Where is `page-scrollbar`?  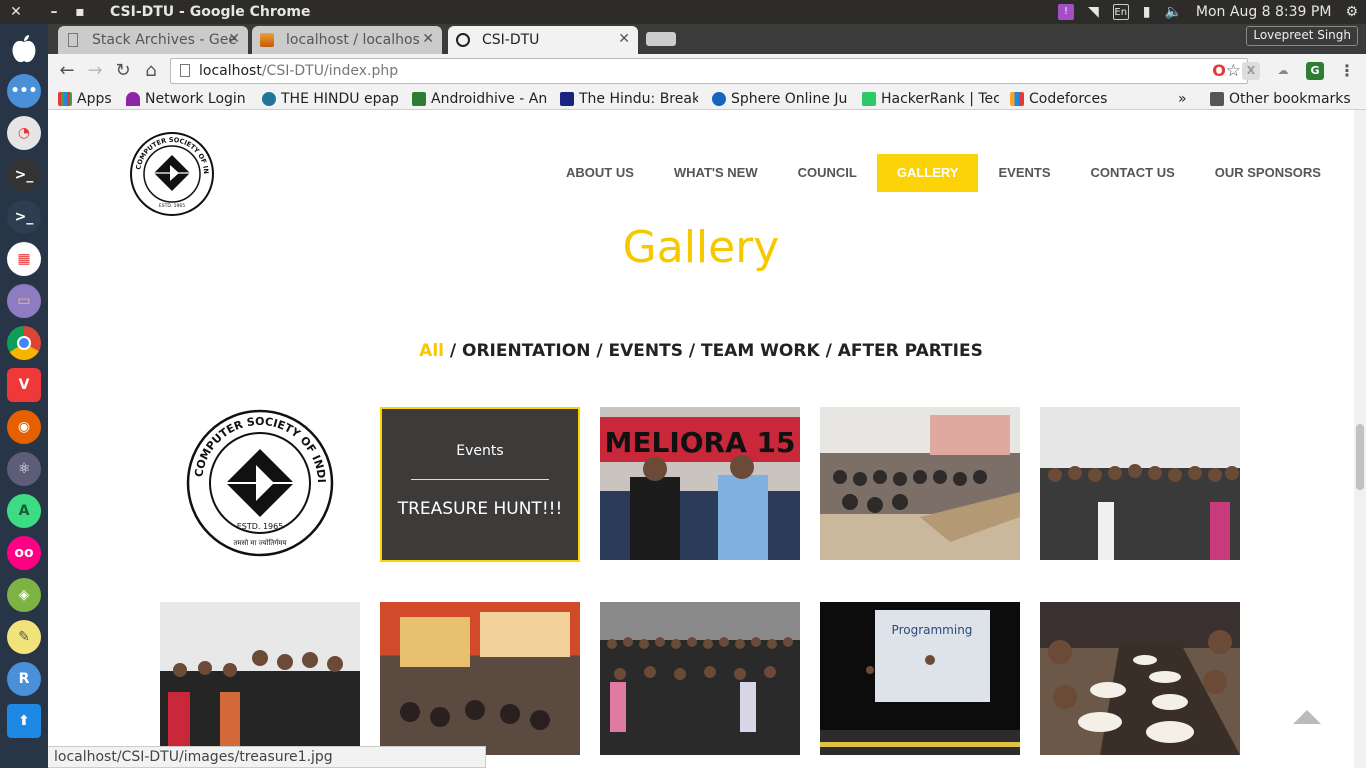
page-scrollbar is located at coordinates (1360, 439).